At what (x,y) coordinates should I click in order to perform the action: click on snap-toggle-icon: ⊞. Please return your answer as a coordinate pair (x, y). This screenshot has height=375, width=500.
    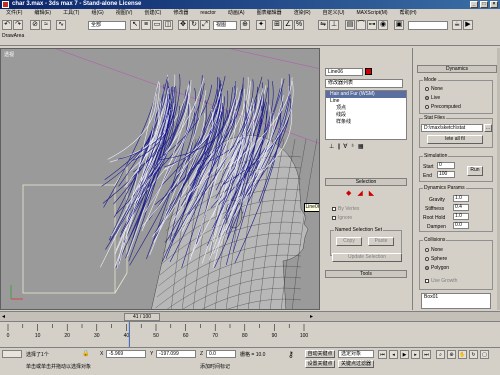
    Looking at the image, I should click on (277, 25).